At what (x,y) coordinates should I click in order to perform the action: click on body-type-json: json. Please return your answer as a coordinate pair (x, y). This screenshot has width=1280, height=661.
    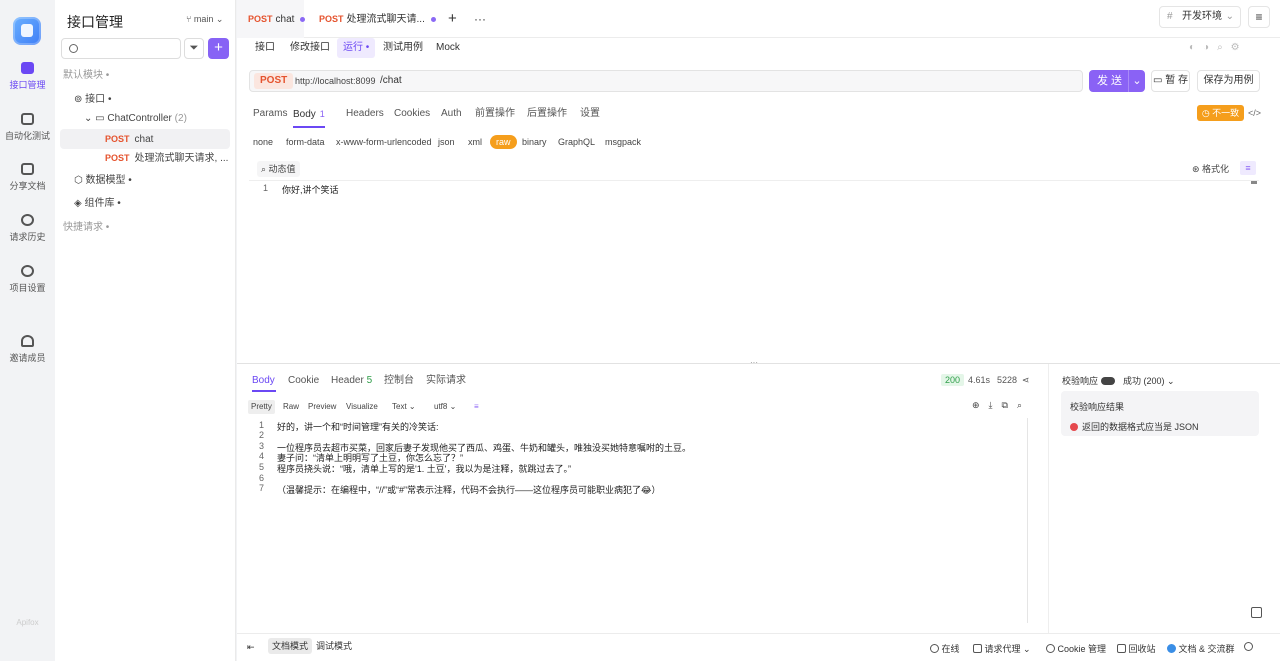
    Looking at the image, I should click on (446, 142).